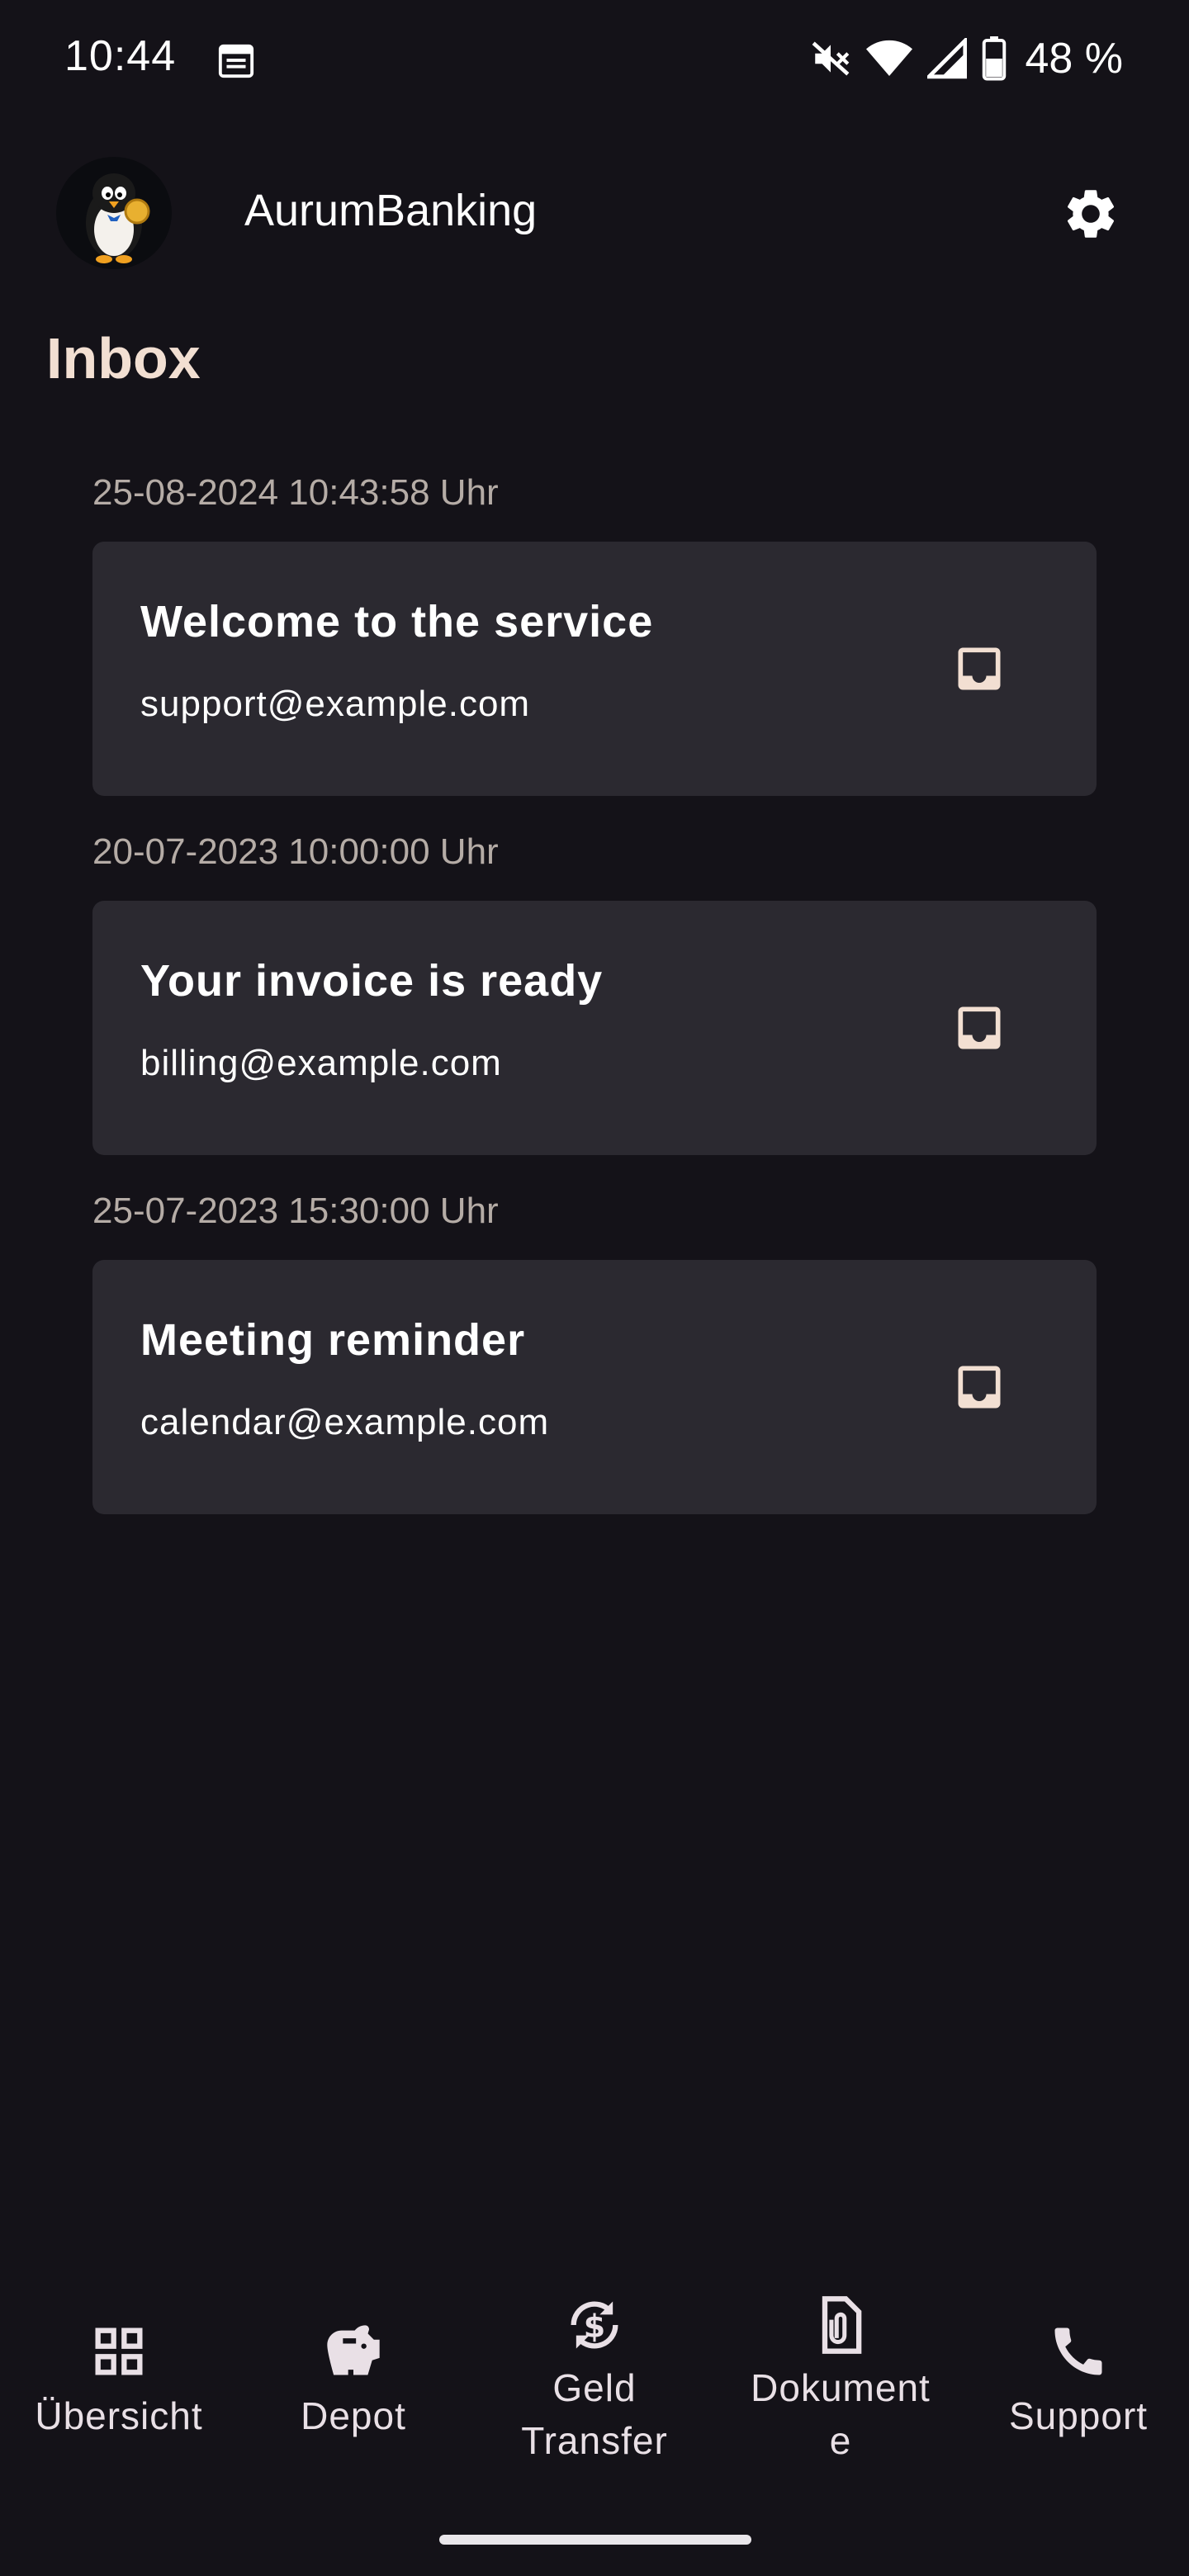  Describe the element at coordinates (594, 2387) in the screenshot. I see `nav-label-line1: Geld` at that location.